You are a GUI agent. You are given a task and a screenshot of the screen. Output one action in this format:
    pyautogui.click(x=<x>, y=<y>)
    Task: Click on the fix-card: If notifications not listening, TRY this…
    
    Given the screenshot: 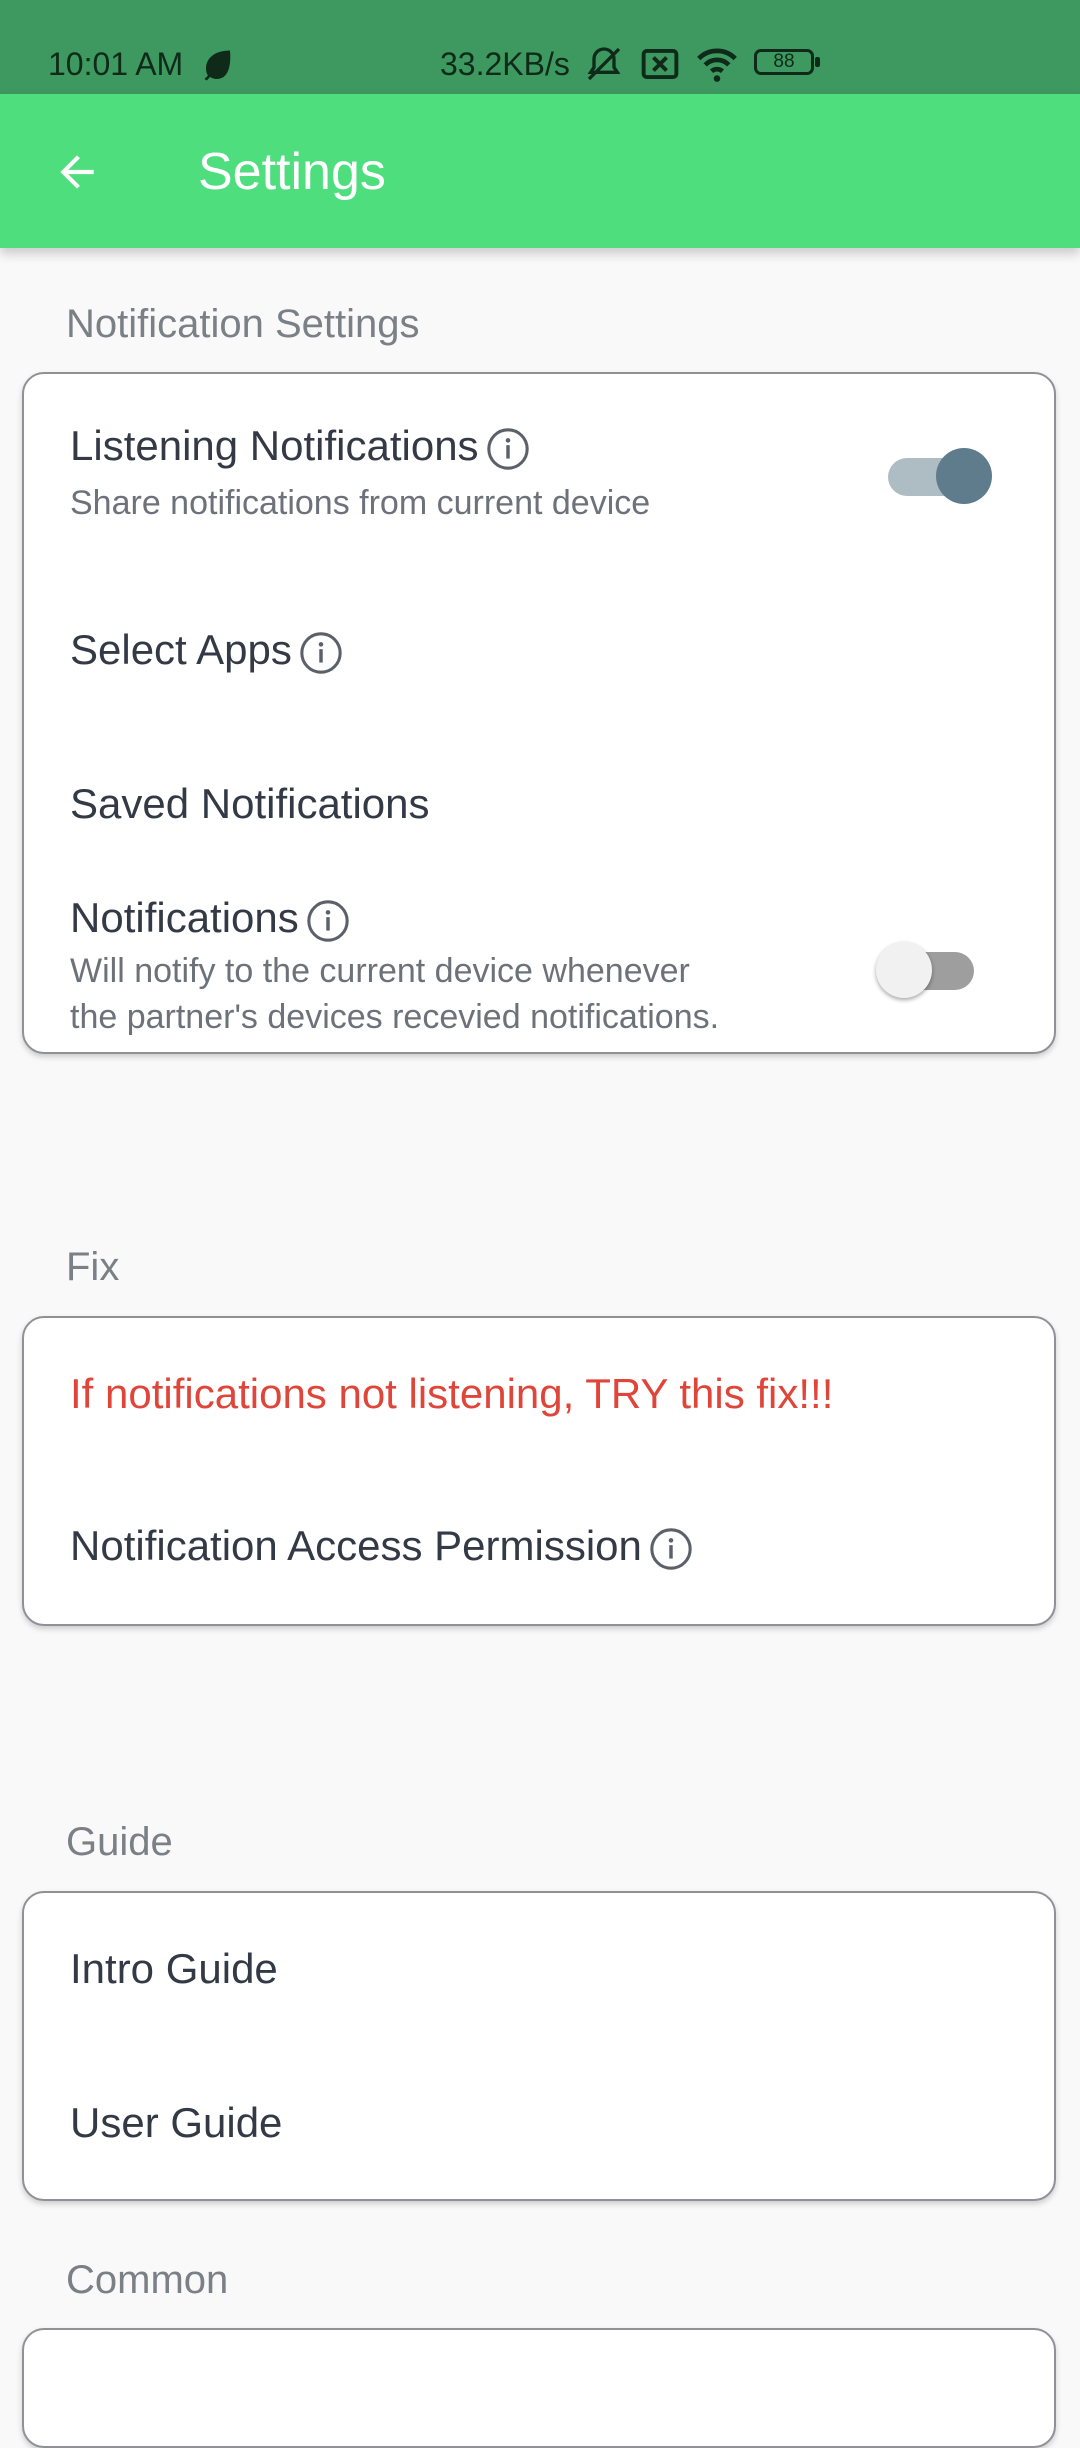 What is the action you would take?
    pyautogui.click(x=539, y=1471)
    